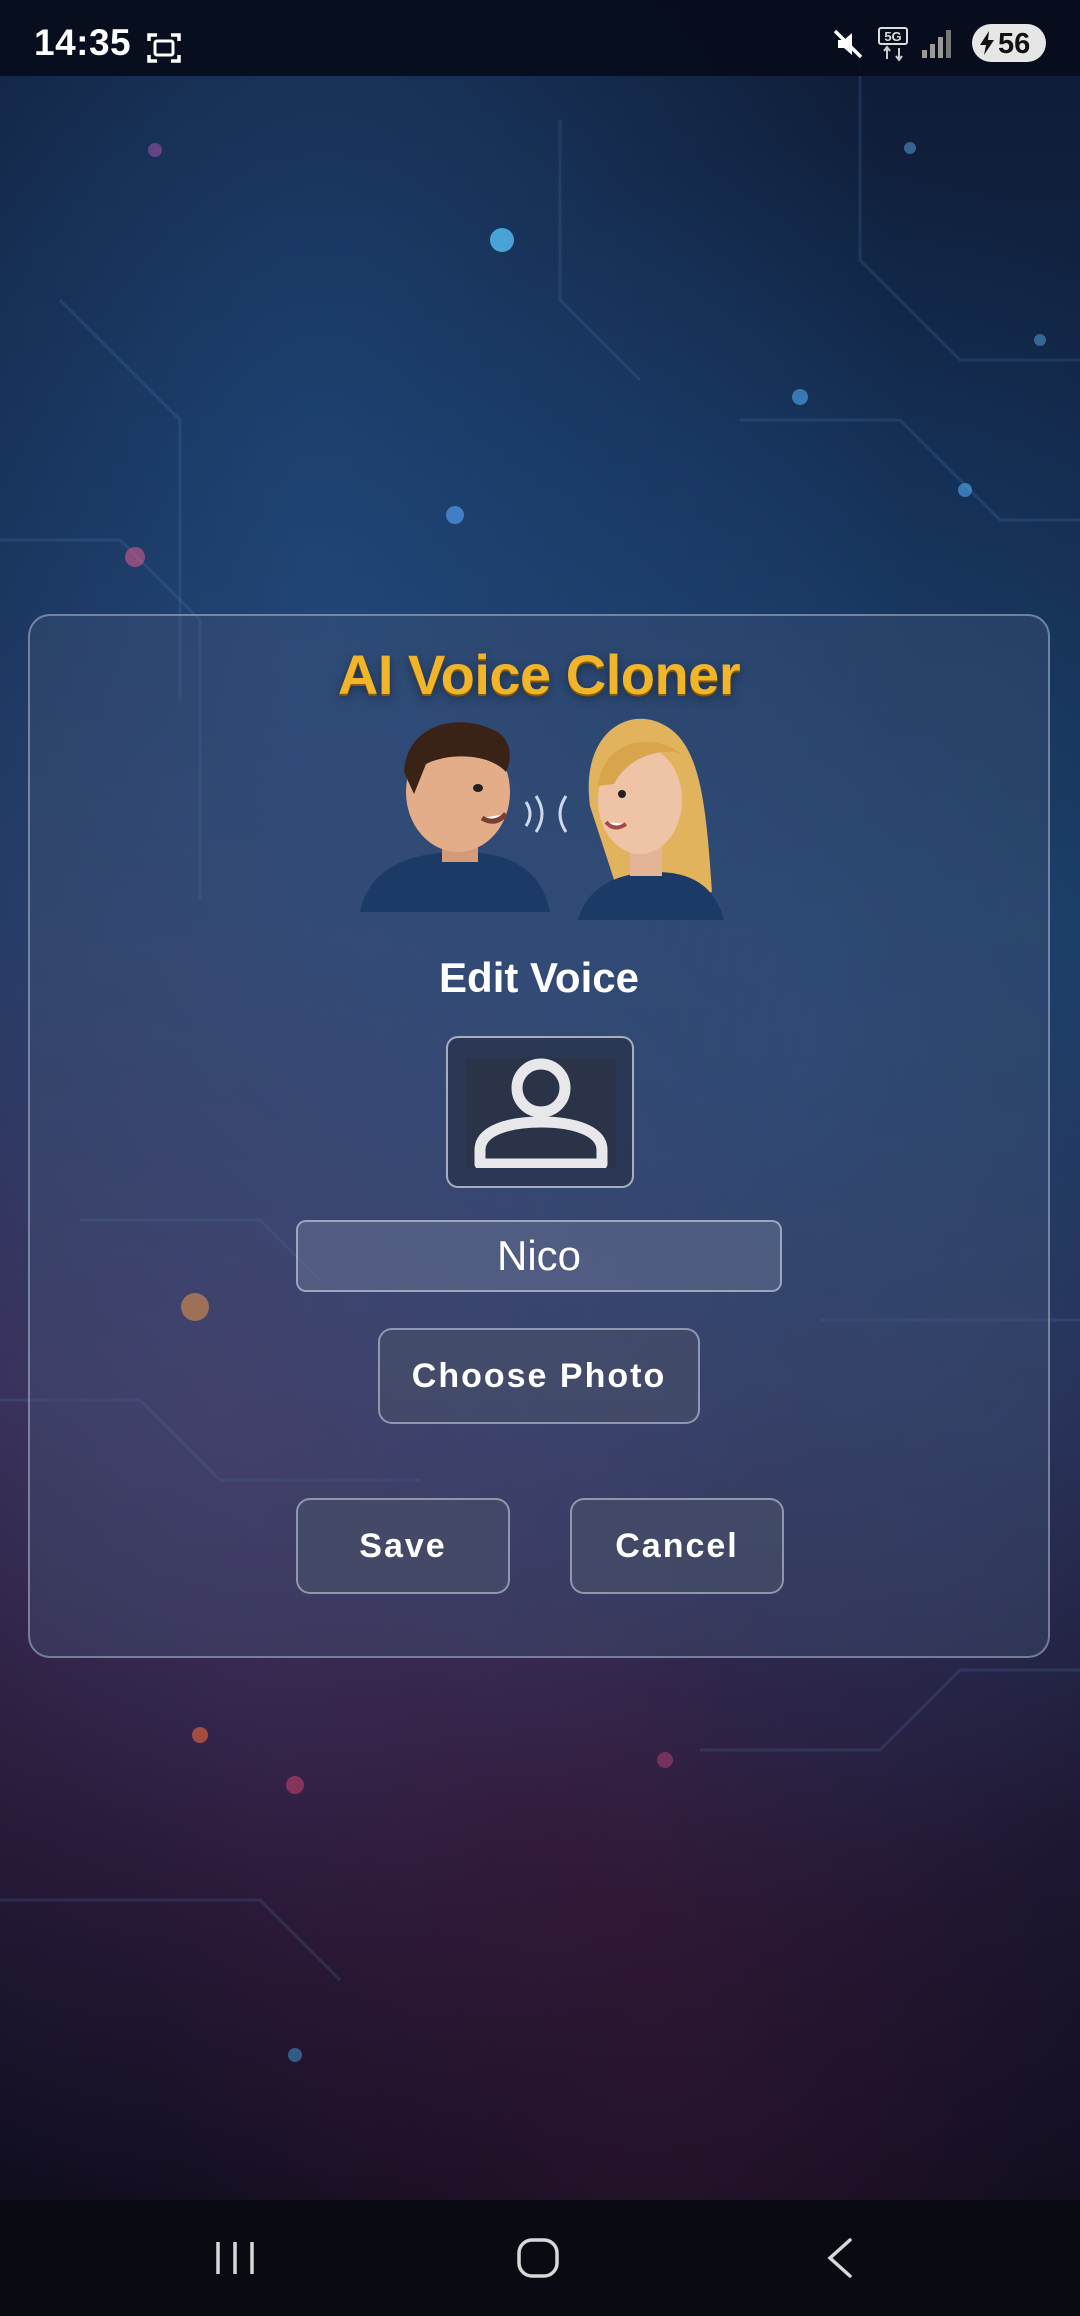 This screenshot has width=1080, height=2316. What do you see at coordinates (164, 48) in the screenshot?
I see `screenshot-icon` at bounding box center [164, 48].